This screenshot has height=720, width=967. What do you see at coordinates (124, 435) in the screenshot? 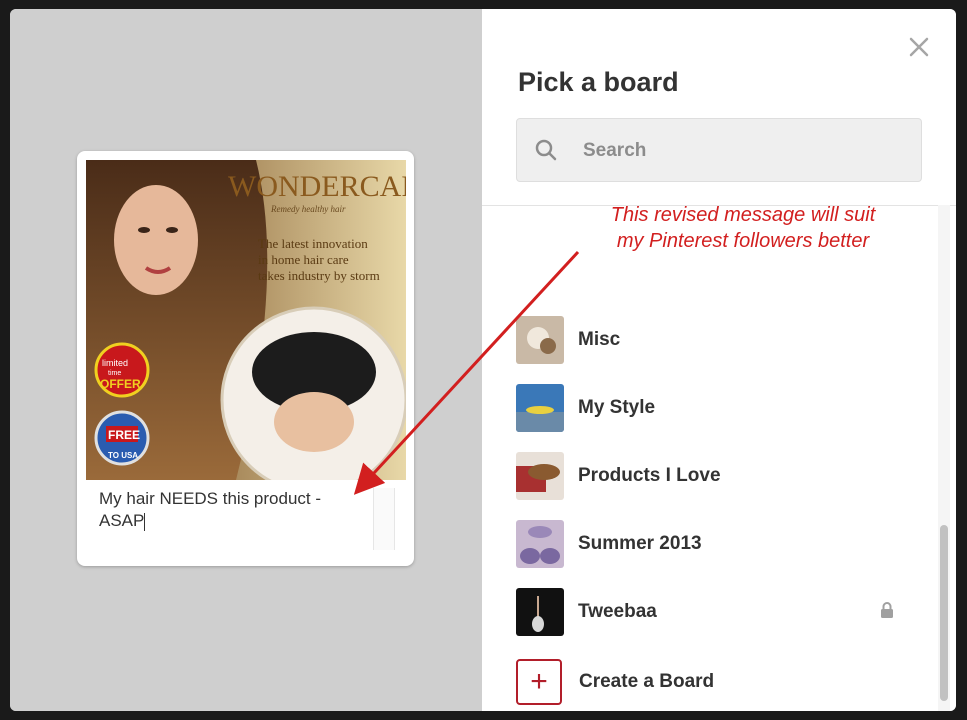
I see `badge-shipping-1: FREE` at bounding box center [124, 435].